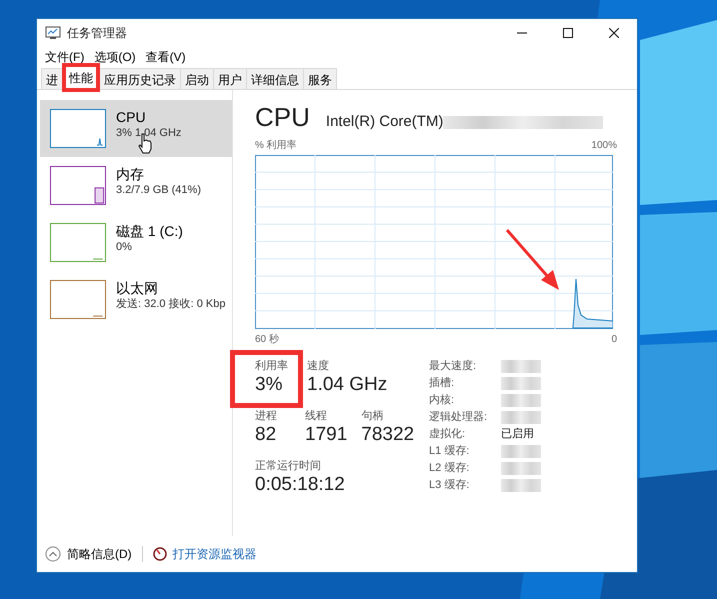 The image size is (717, 599). Describe the element at coordinates (453, 366) in the screenshot. I see `detail-label: 最大速度:` at that location.